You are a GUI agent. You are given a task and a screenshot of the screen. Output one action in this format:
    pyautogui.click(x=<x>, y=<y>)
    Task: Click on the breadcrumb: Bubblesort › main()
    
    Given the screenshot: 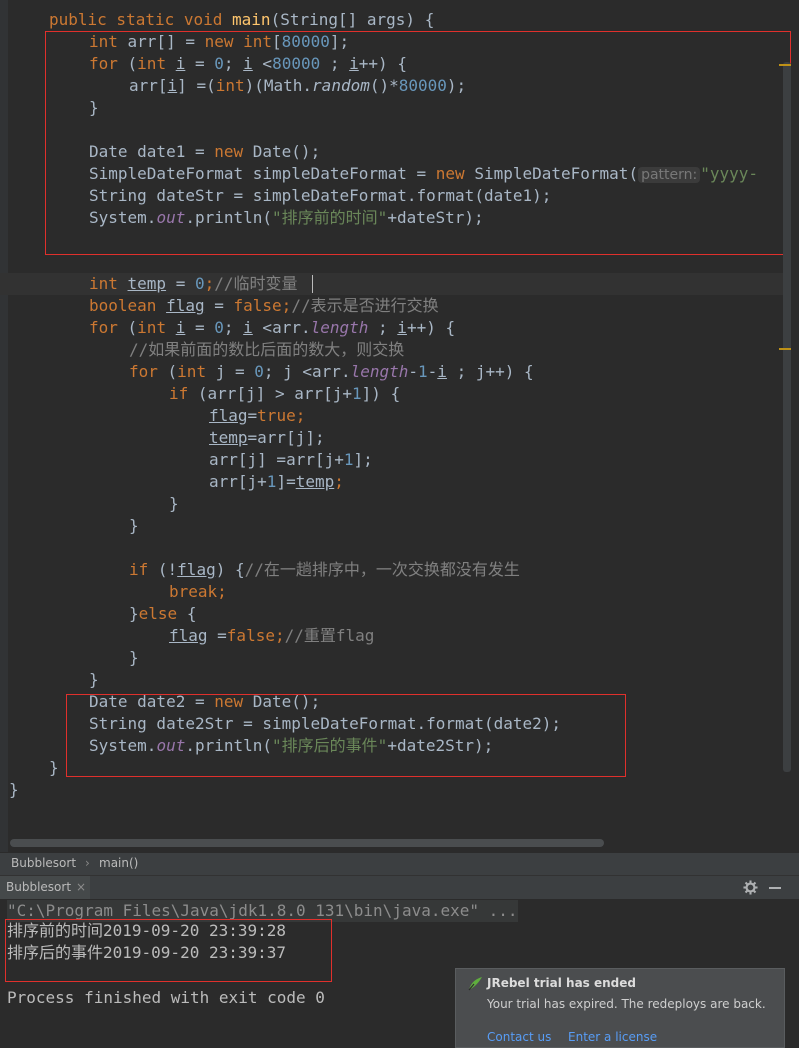 What is the action you would take?
    pyautogui.click(x=399, y=863)
    